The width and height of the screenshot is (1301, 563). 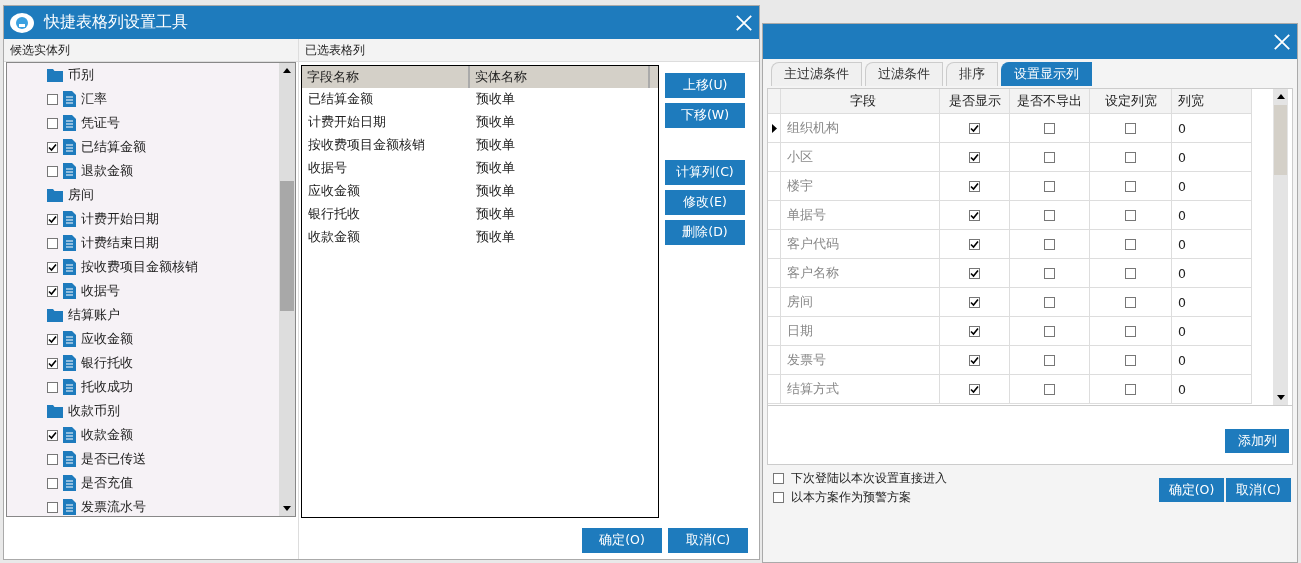 I want to click on tree-item: 计费开始日期, so click(x=120, y=219).